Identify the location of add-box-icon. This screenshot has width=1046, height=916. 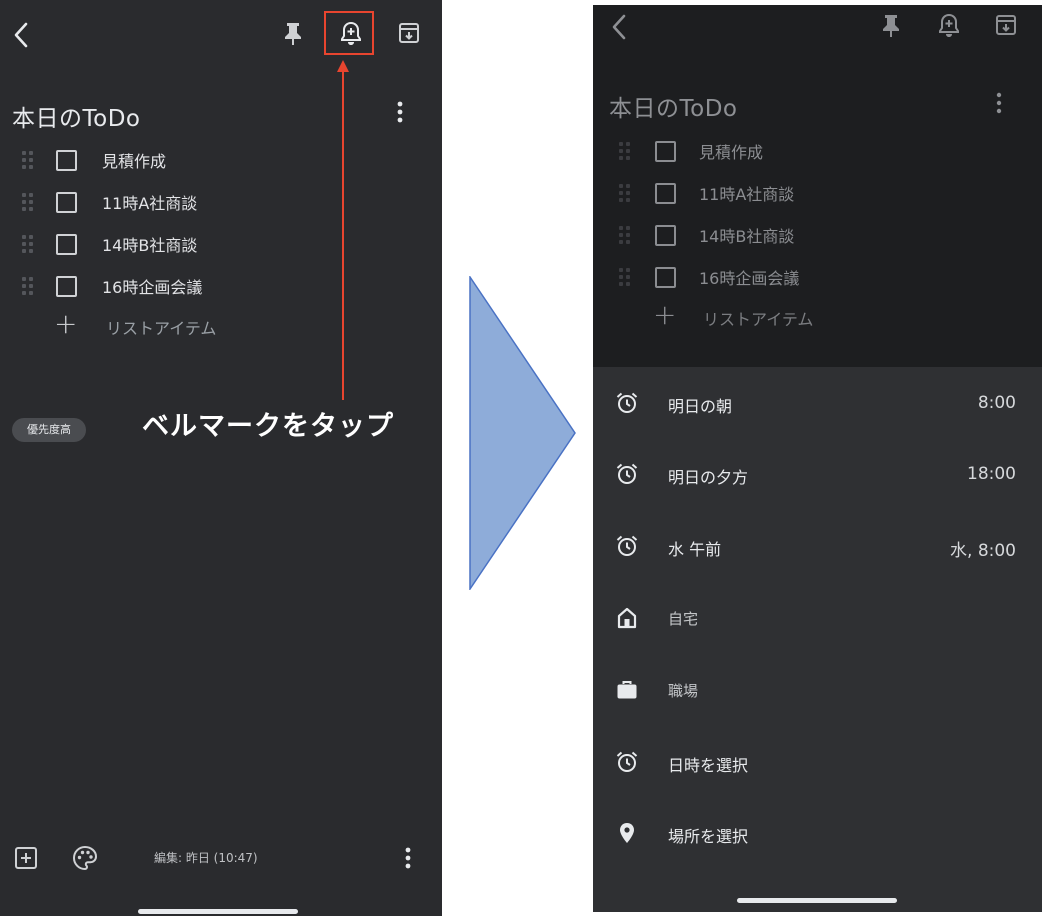
(26, 858).